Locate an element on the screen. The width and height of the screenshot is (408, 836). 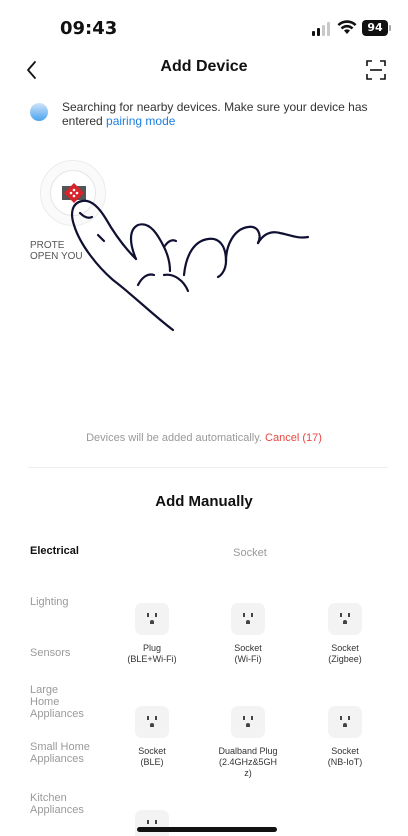
device-tile-label: Socket (Zigbee) is located at coordinates (345, 653).